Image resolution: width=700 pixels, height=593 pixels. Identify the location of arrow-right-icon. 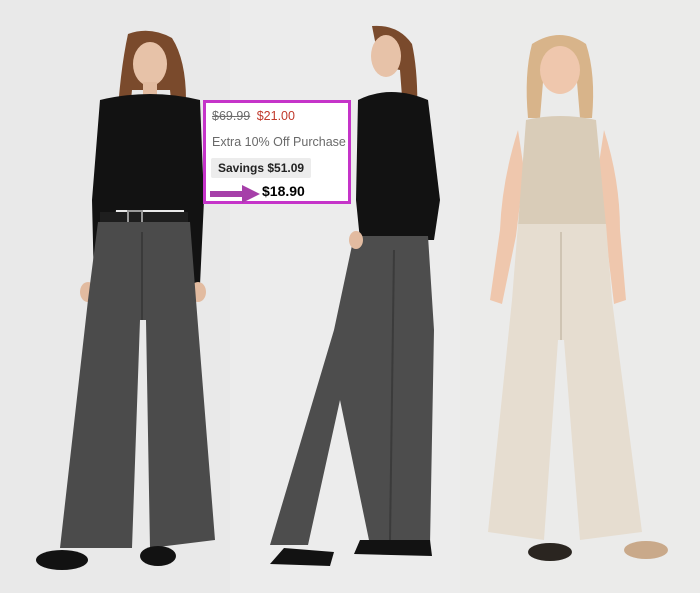
(235, 196).